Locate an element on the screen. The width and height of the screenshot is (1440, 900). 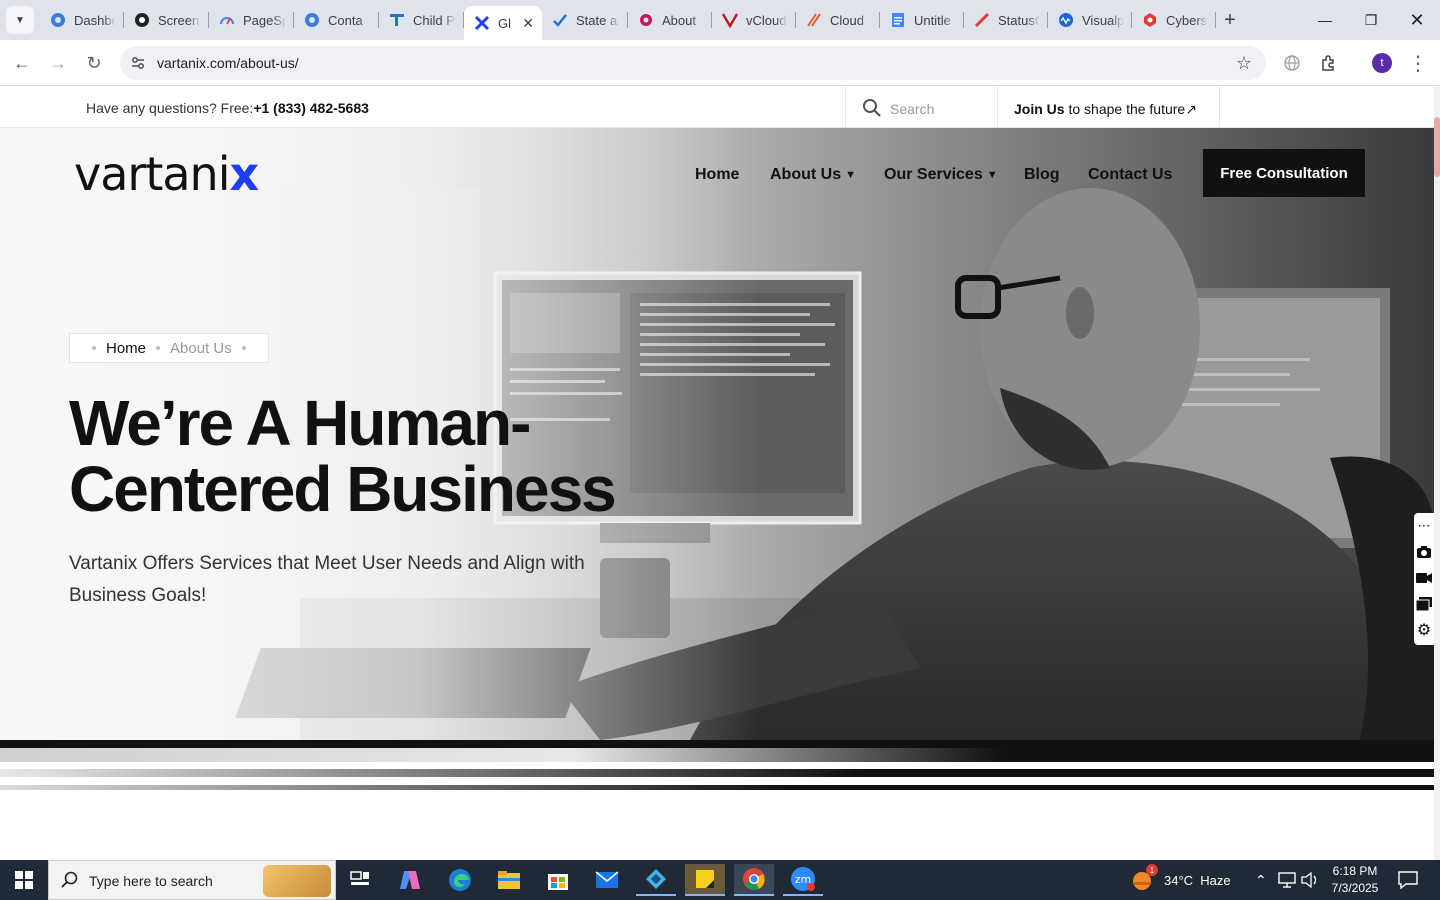
translate-icon is located at coordinates (1292, 63).